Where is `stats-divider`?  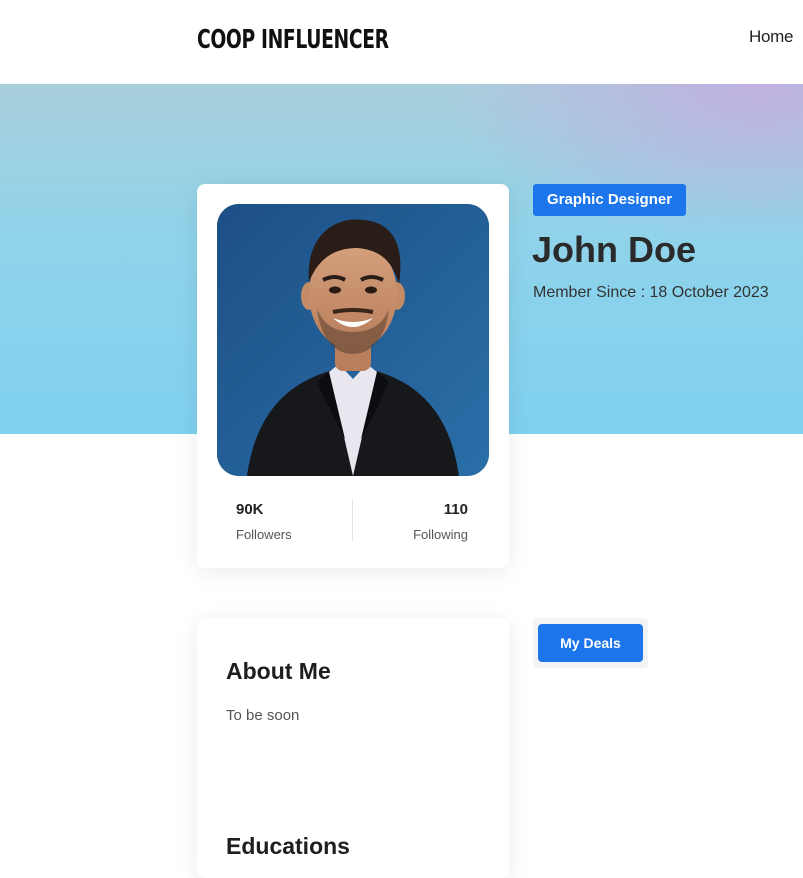
stats-divider is located at coordinates (352, 521).